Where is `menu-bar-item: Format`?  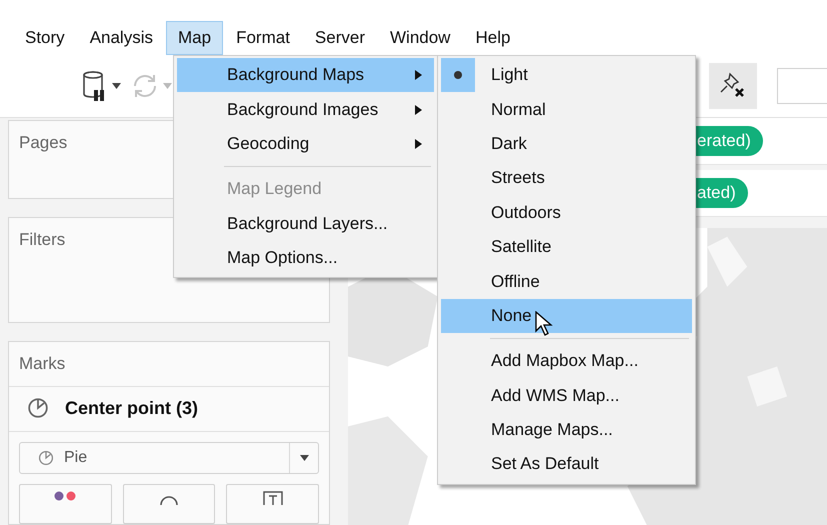
menu-bar-item: Format is located at coordinates (263, 38).